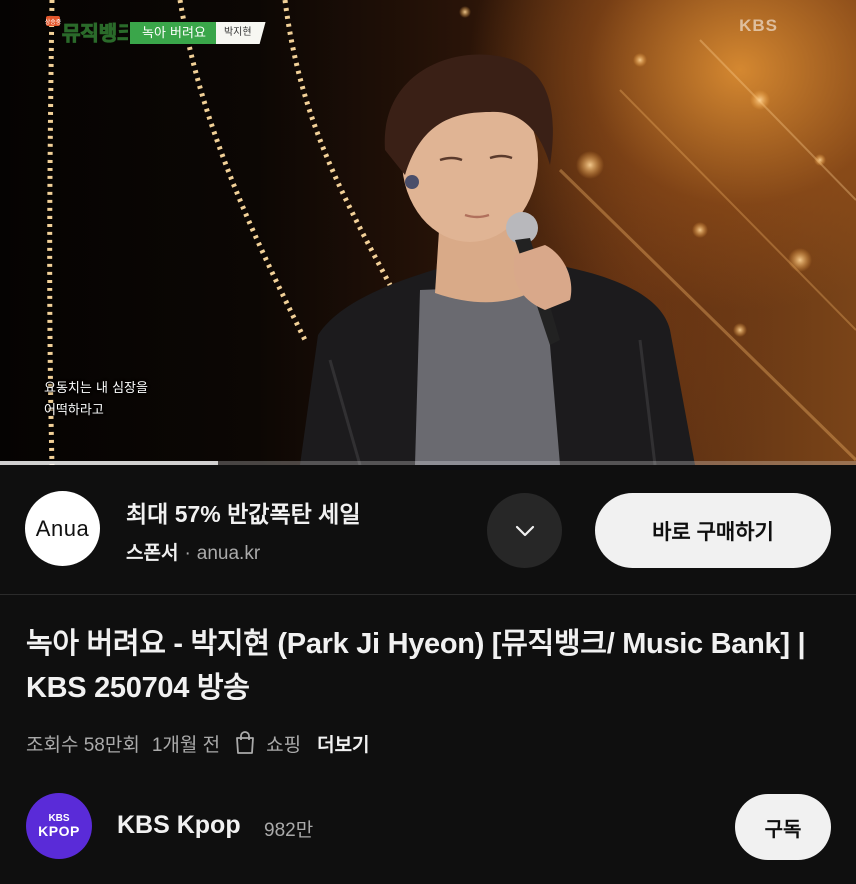 This screenshot has width=856, height=884. Describe the element at coordinates (243, 512) in the screenshot. I see `ad-headline: 최대 57% 반값폭탄 세일` at that location.